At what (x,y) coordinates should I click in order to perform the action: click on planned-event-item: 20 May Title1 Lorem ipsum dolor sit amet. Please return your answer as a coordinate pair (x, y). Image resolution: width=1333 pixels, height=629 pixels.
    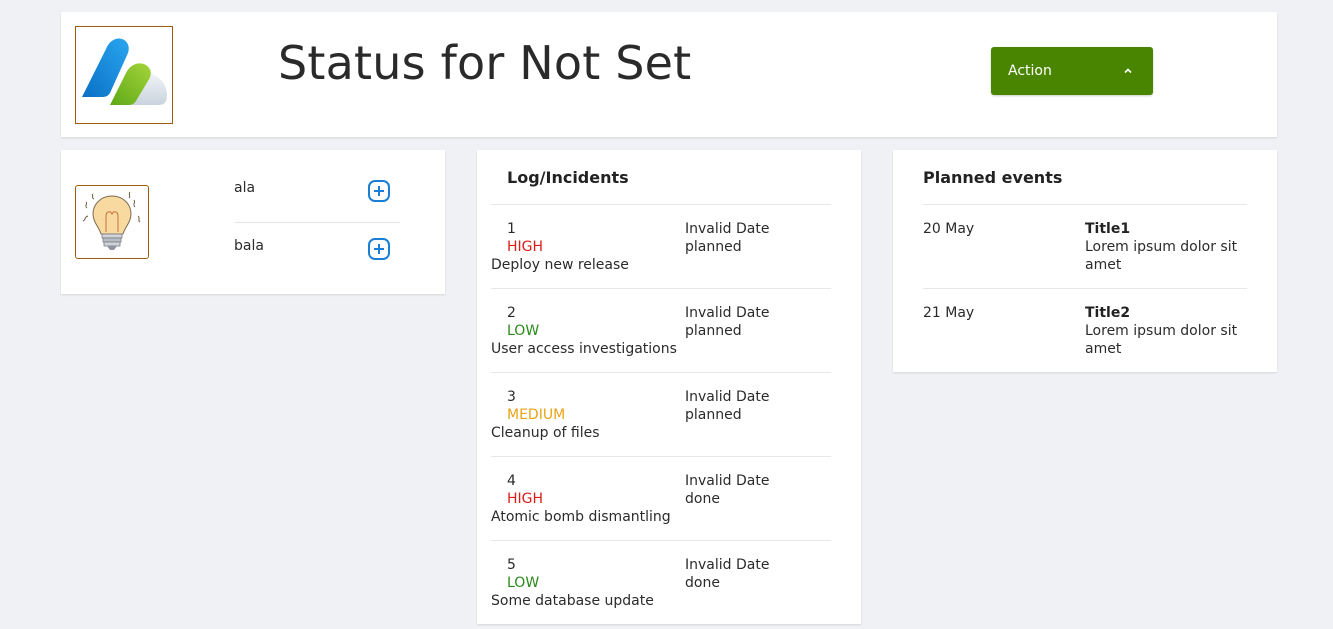
    Looking at the image, I should click on (1085, 246).